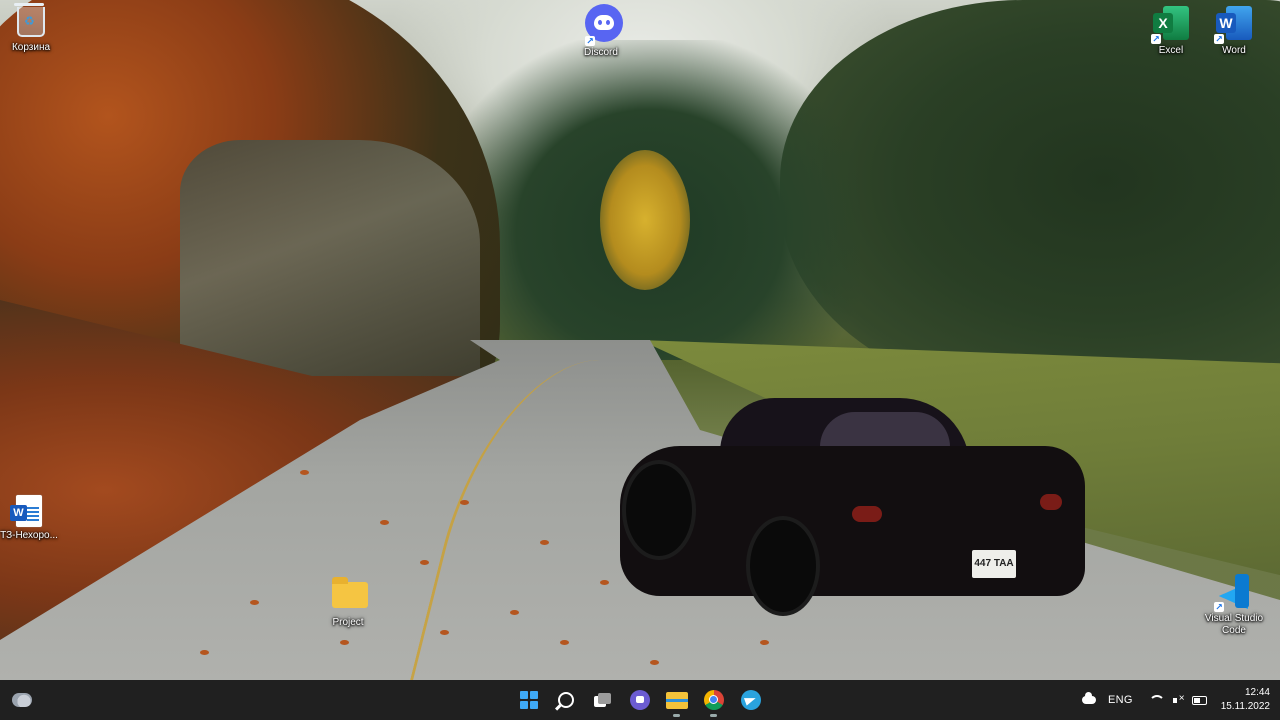 The image size is (1280, 720). I want to click on project-folder: Project, so click(348, 603).